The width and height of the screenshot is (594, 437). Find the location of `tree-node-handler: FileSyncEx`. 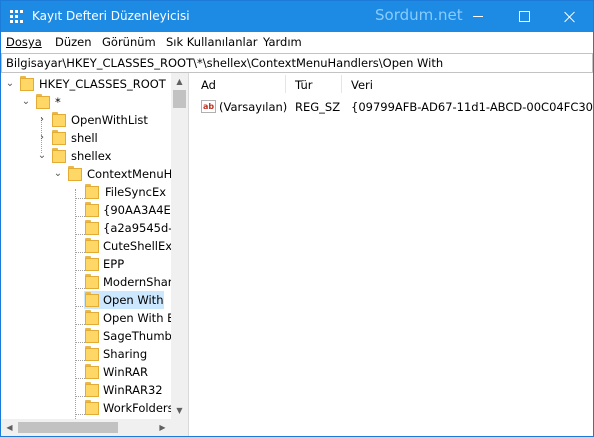

tree-node-handler: FileSyncEx is located at coordinates (86, 192).